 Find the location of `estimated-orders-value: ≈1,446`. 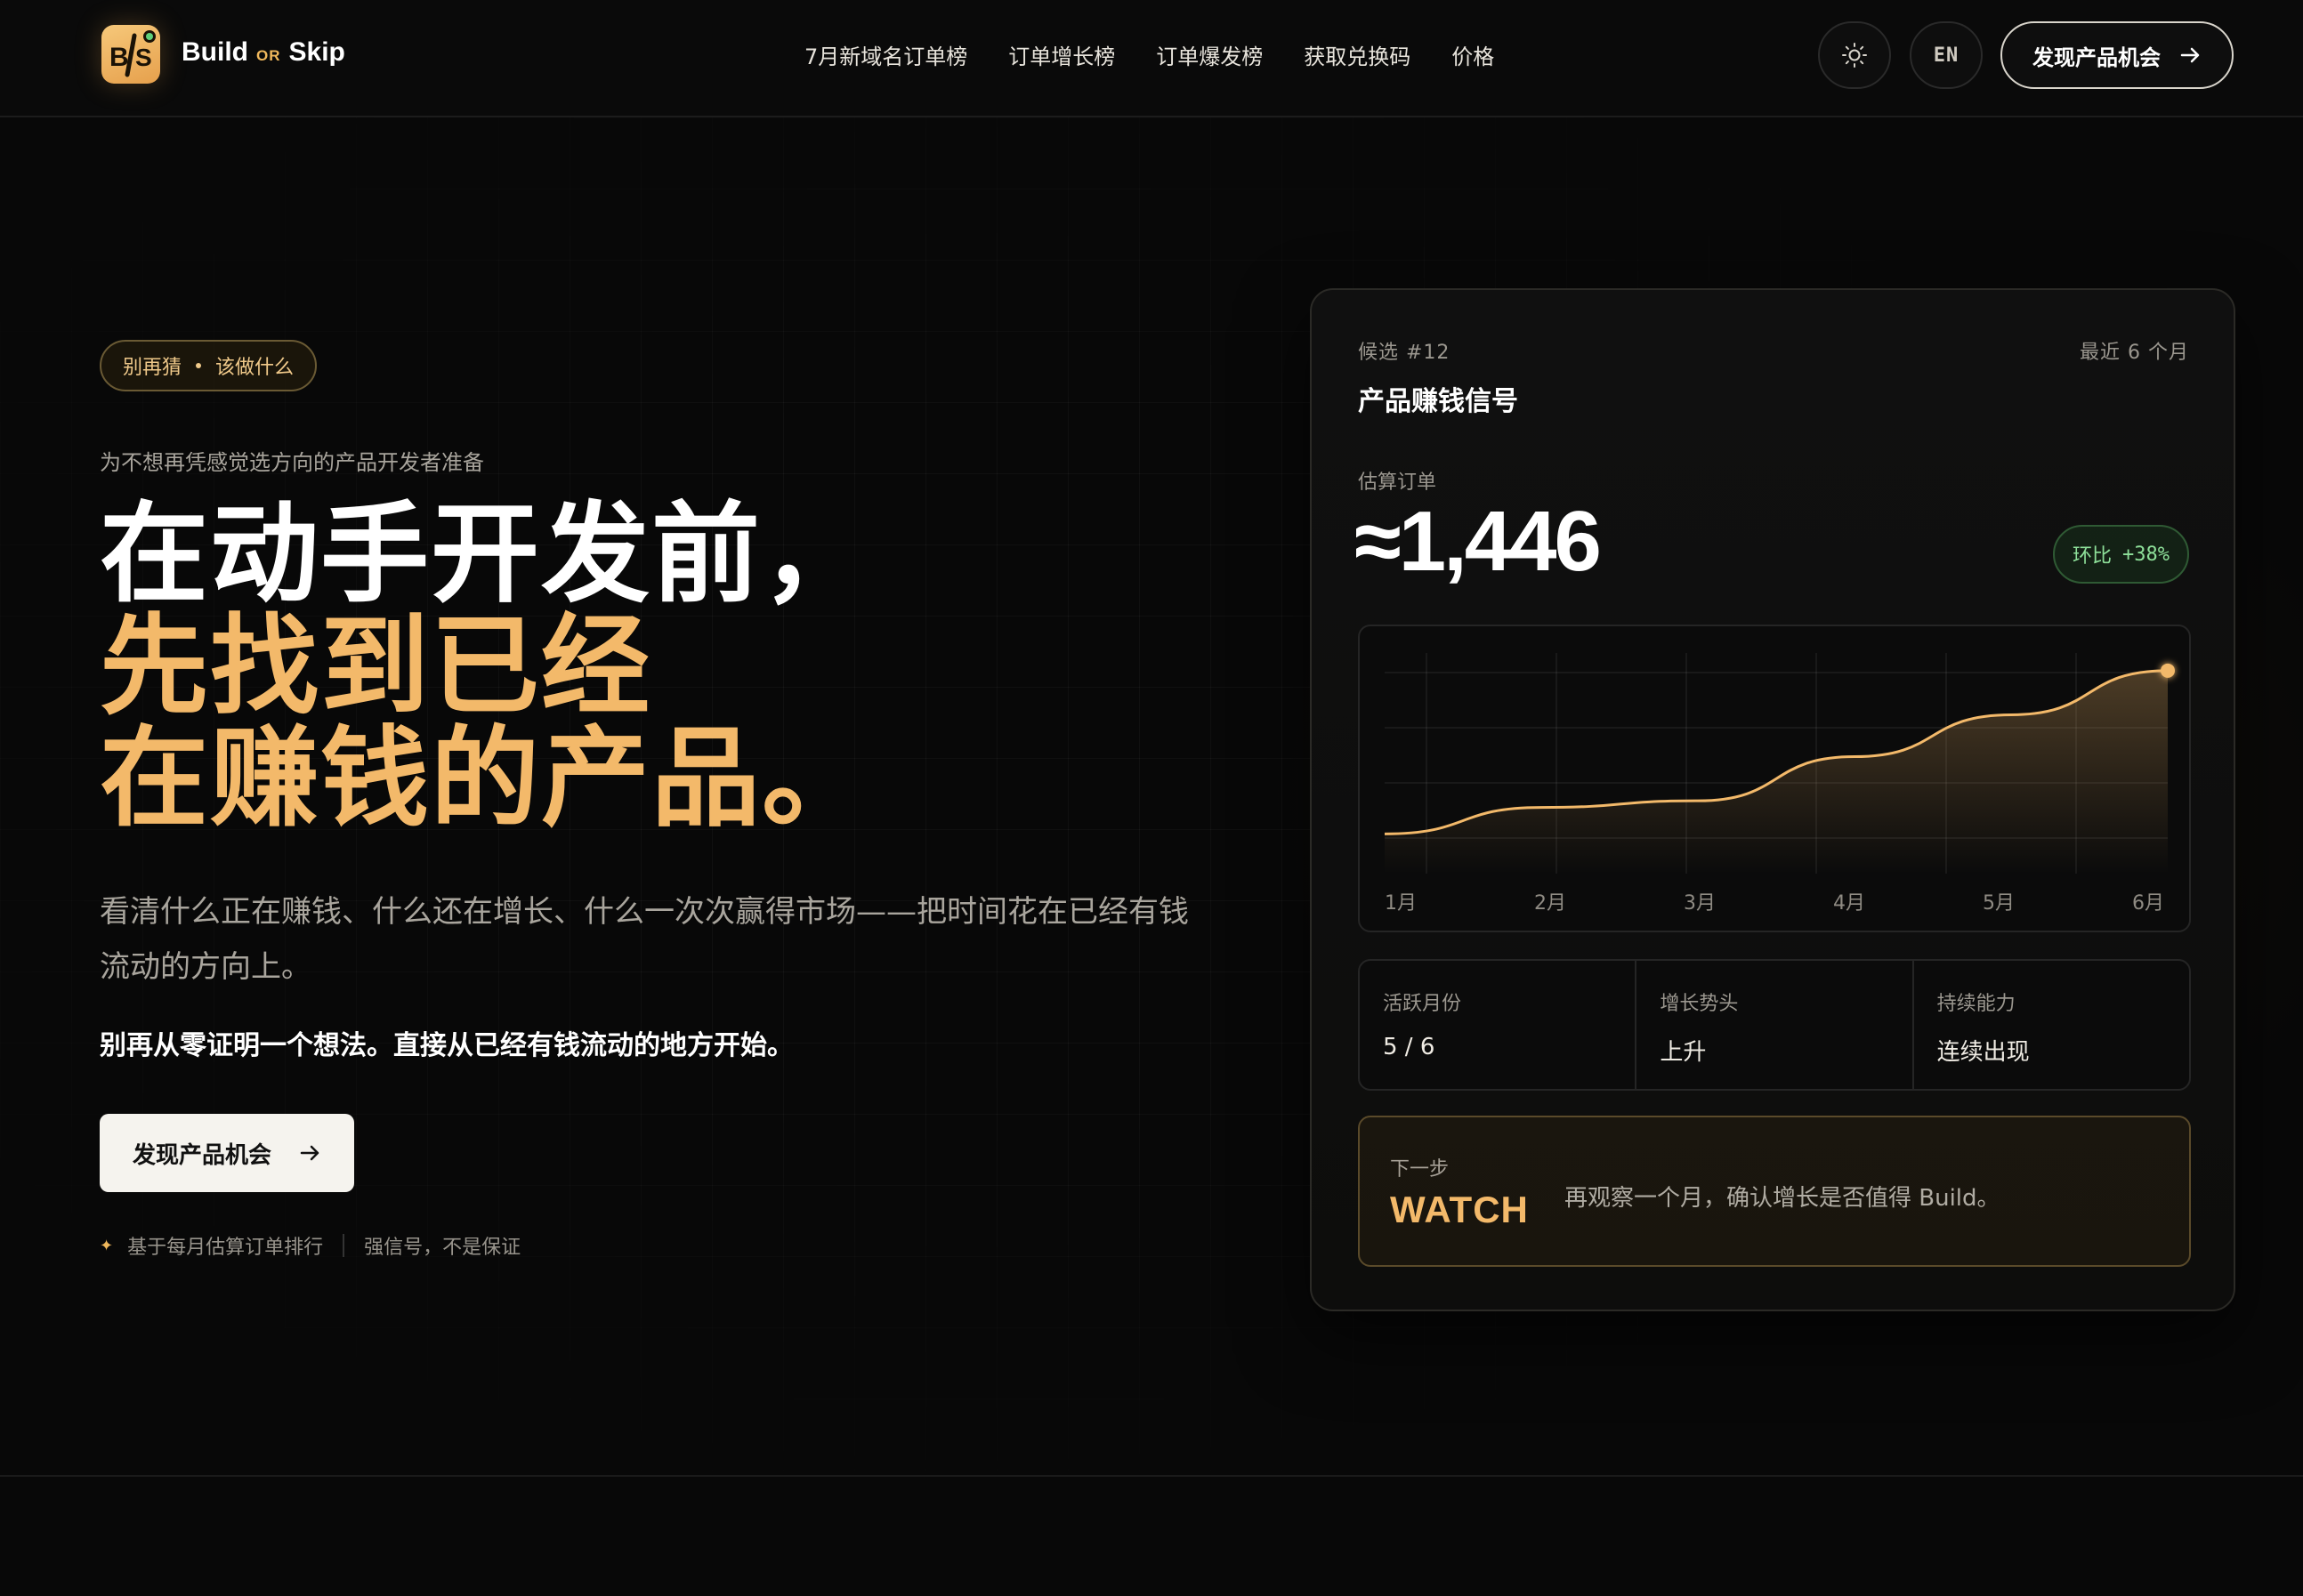

estimated-orders-value: ≈1,446 is located at coordinates (1478, 541).